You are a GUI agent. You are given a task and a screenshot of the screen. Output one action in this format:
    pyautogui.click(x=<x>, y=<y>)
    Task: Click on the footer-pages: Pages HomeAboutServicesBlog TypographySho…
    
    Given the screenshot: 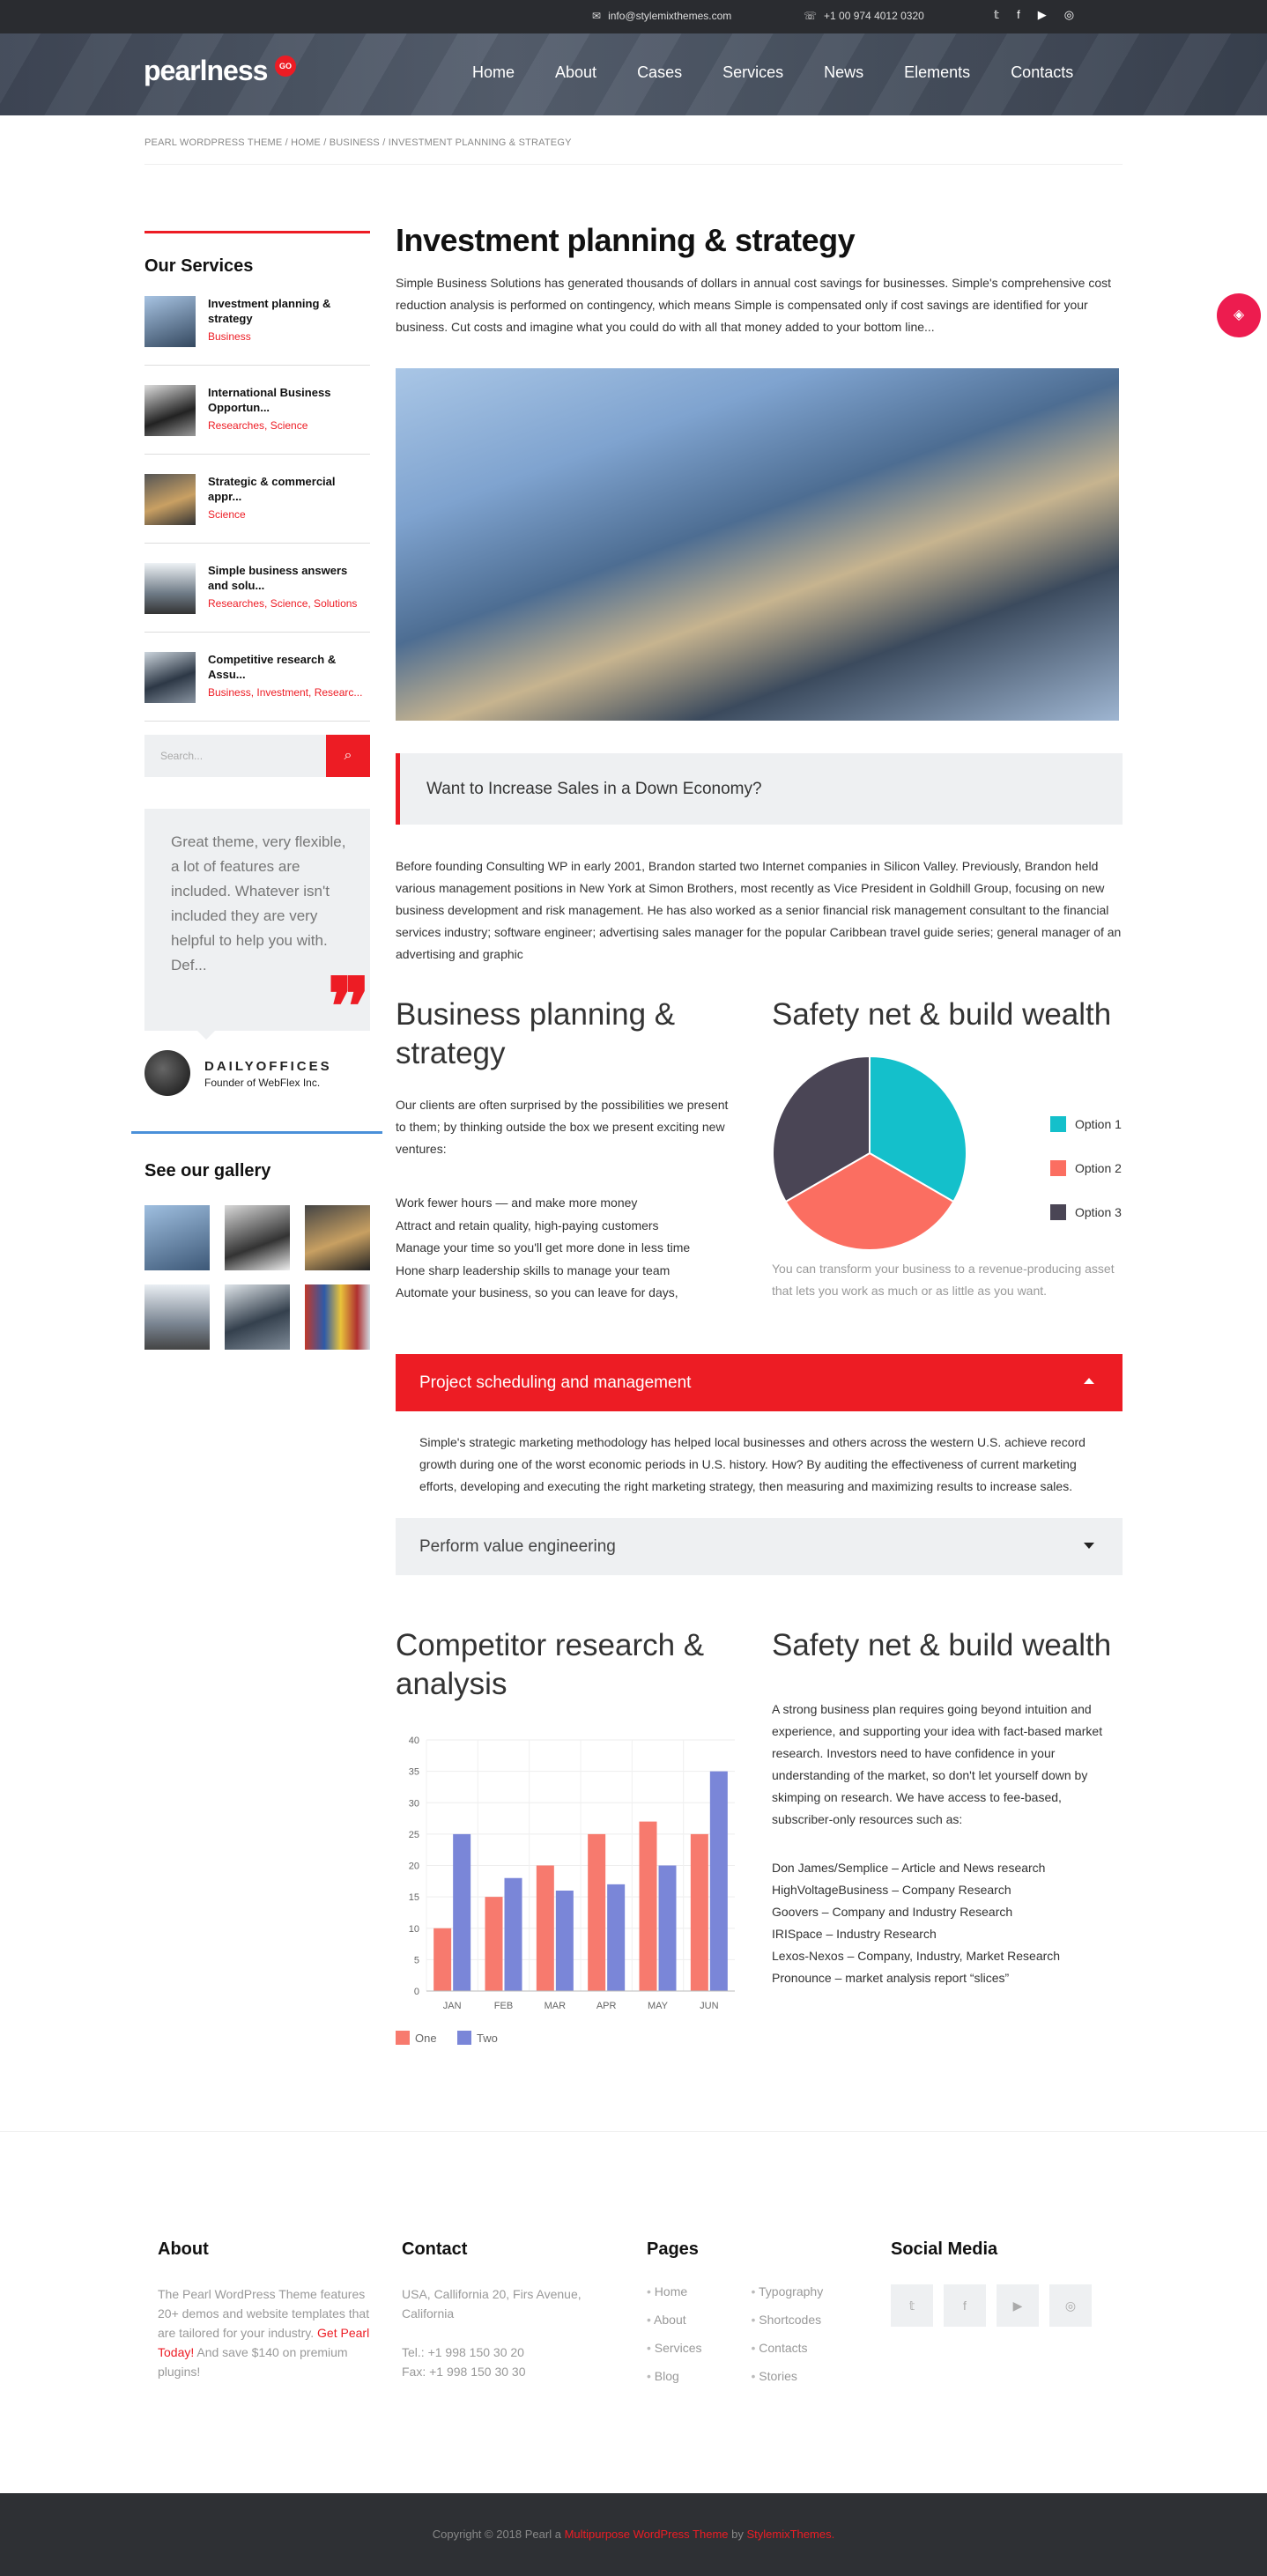 What is the action you would take?
    pyautogui.click(x=761, y=2318)
    